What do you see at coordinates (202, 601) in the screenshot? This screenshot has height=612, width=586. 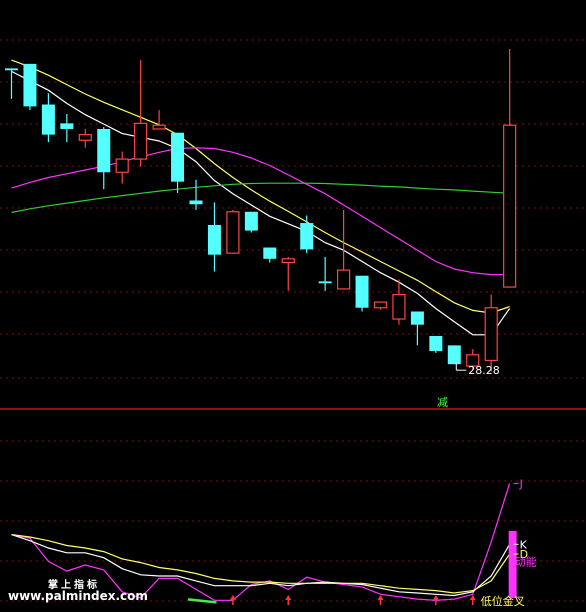 I see `green-marker` at bounding box center [202, 601].